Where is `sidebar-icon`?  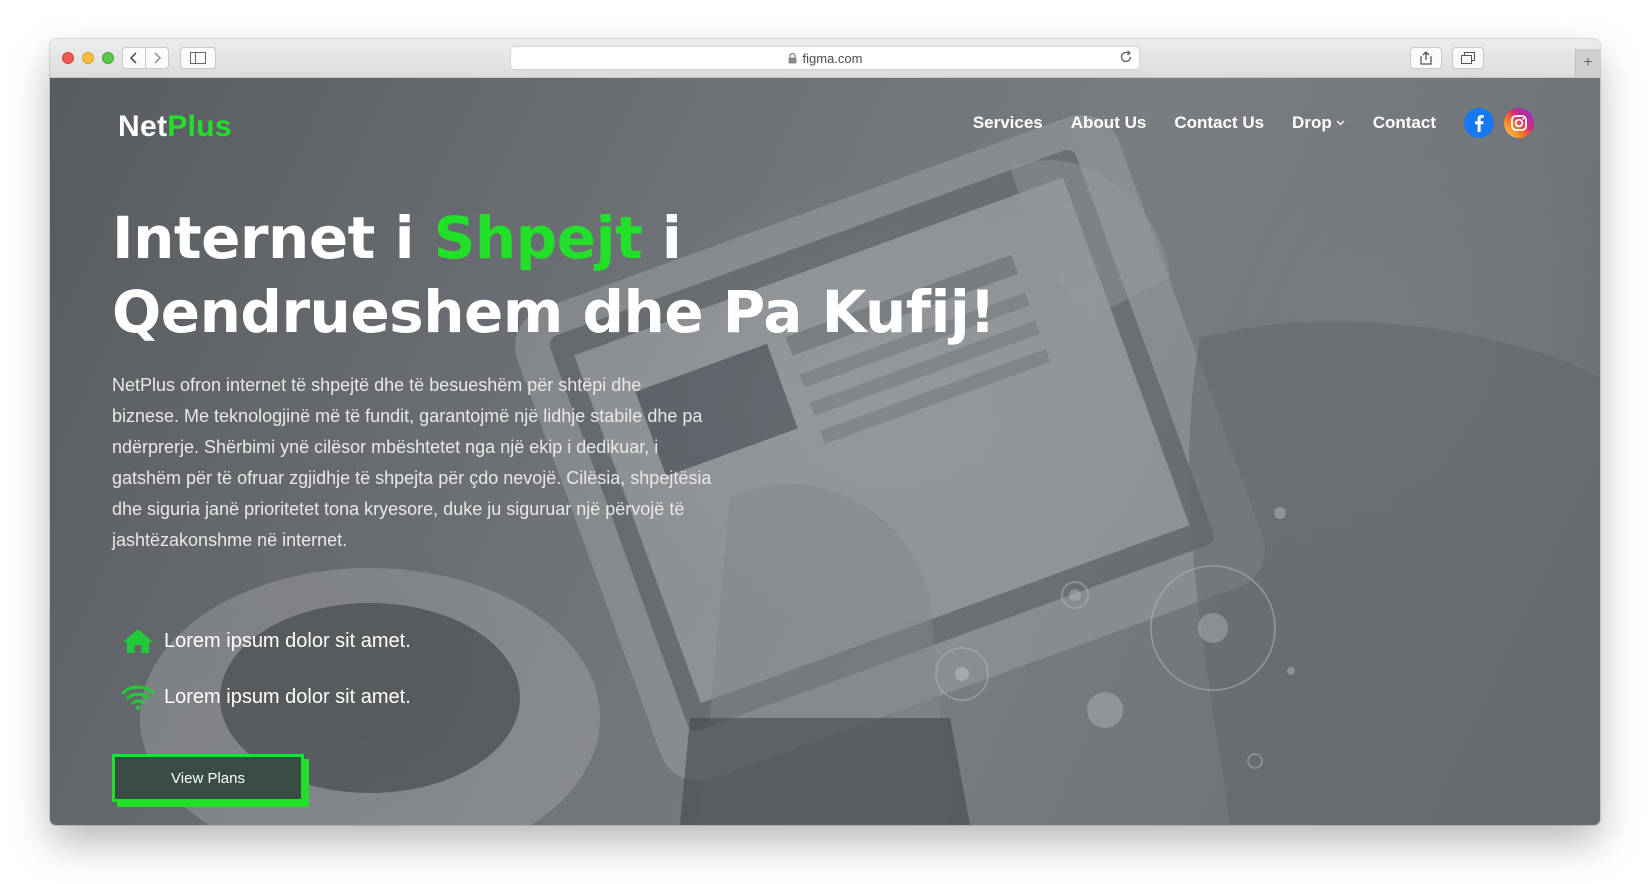
sidebar-icon is located at coordinates (198, 58).